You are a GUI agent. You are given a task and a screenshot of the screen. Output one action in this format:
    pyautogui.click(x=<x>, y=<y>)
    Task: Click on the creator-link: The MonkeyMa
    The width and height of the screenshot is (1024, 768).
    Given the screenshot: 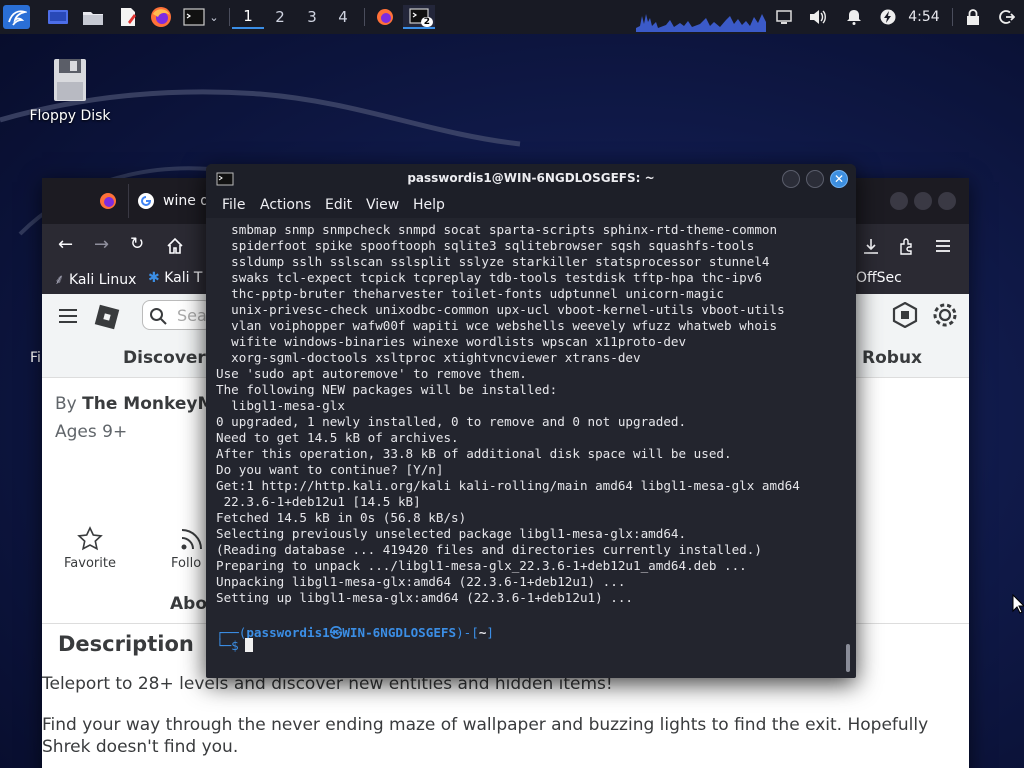 What is the action you would take?
    pyautogui.click(x=154, y=404)
    